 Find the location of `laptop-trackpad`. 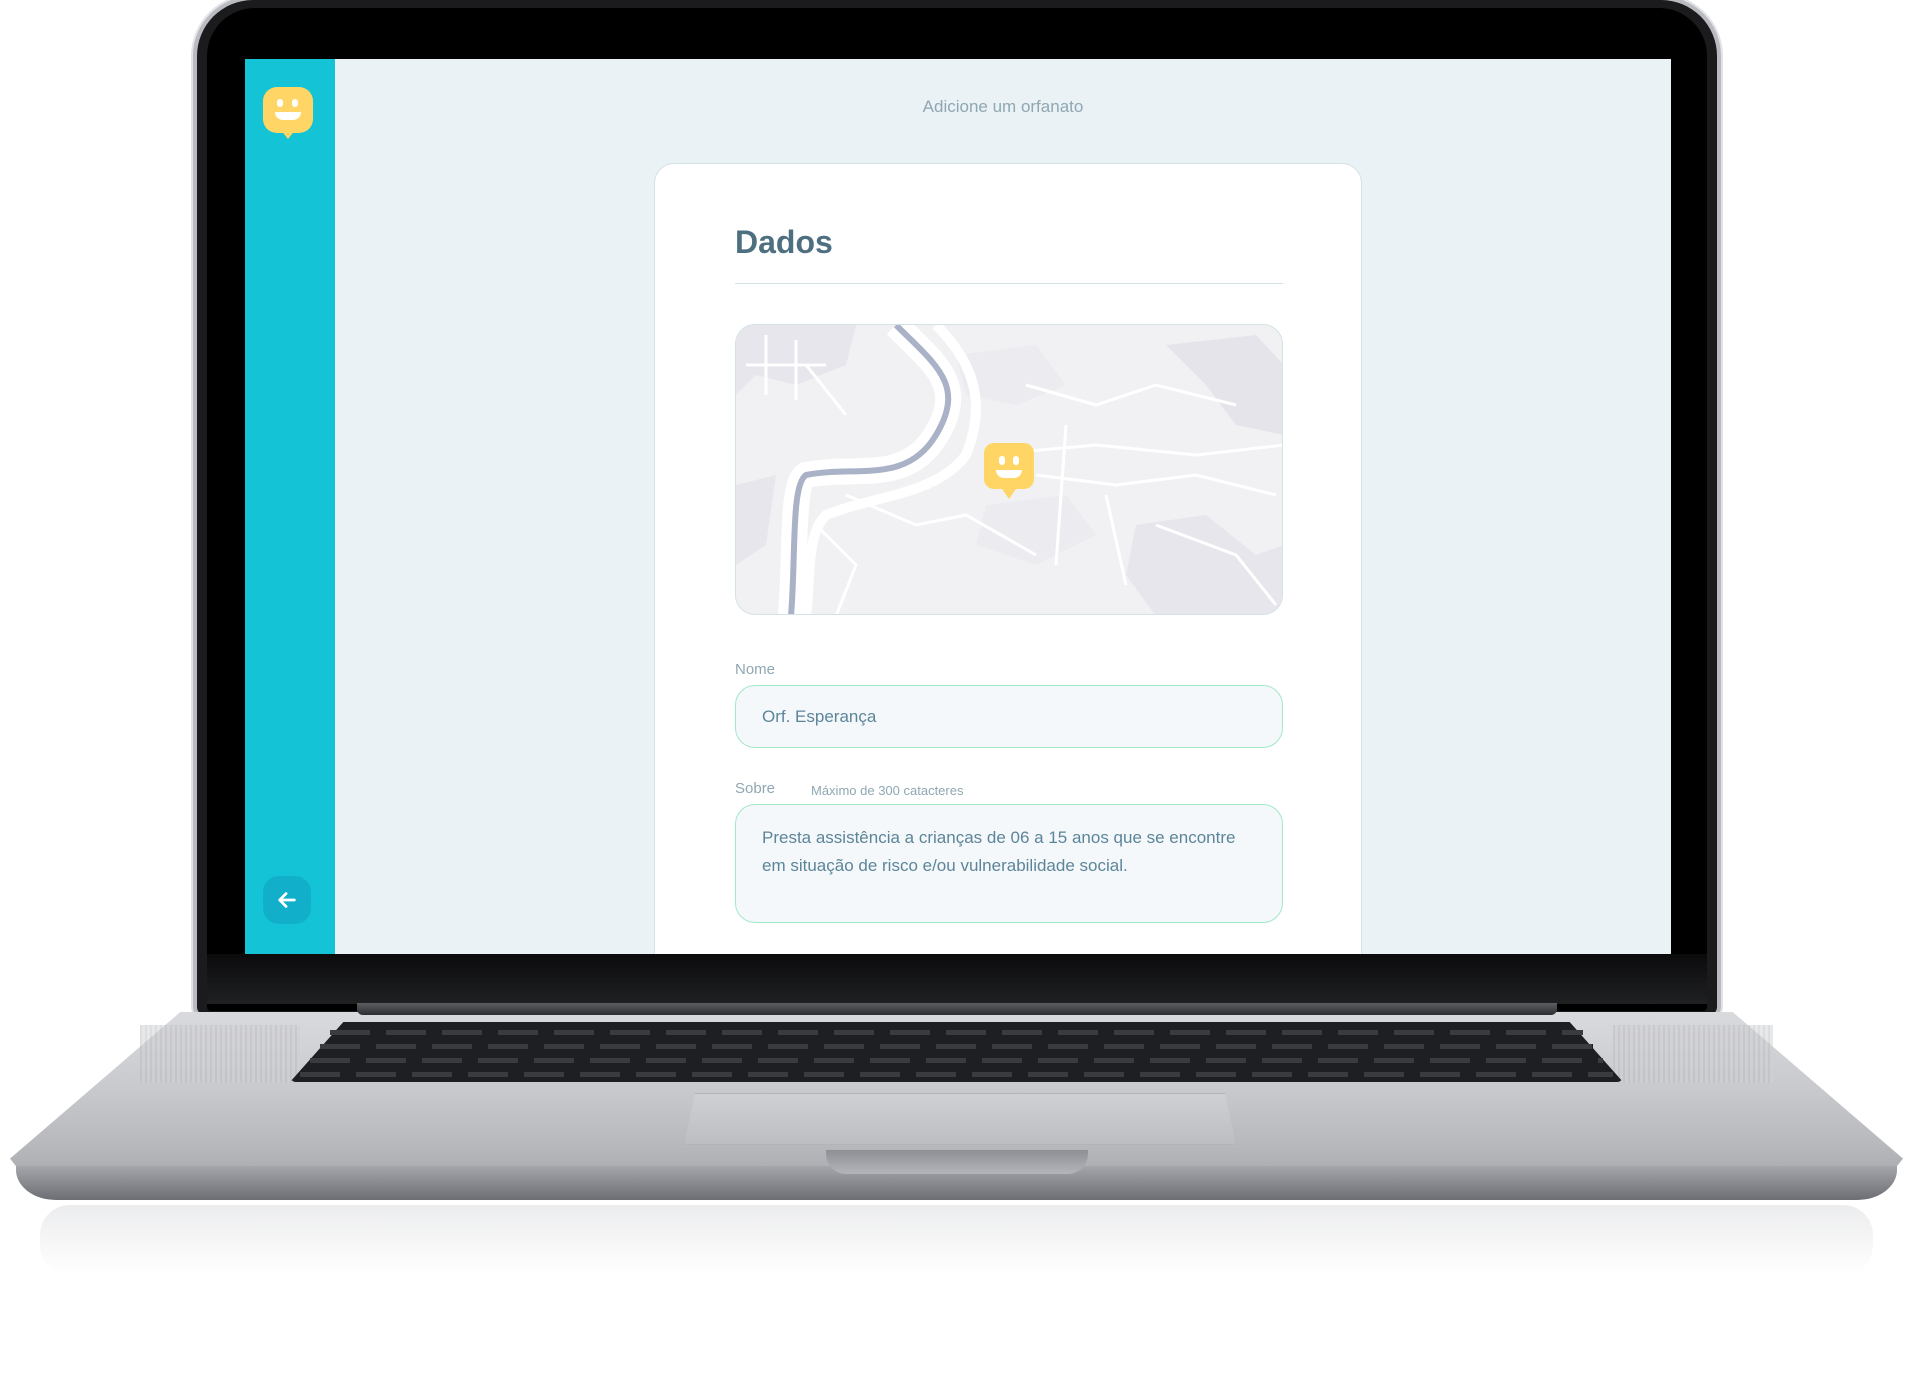

laptop-trackpad is located at coordinates (960, 1119).